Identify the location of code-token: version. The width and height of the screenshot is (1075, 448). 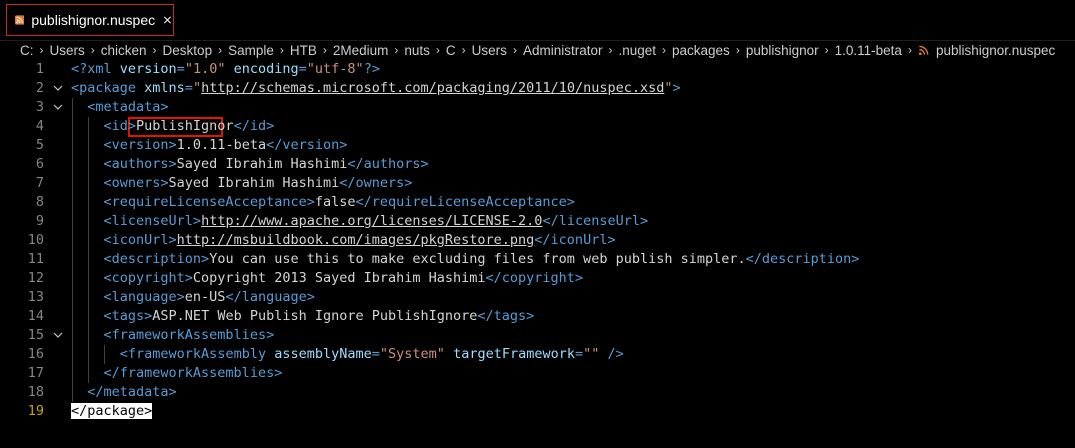
(148, 69).